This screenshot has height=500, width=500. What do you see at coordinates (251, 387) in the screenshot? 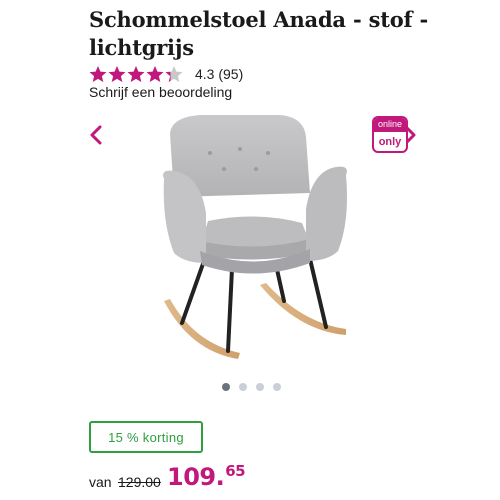
I see `gallery-pagination` at bounding box center [251, 387].